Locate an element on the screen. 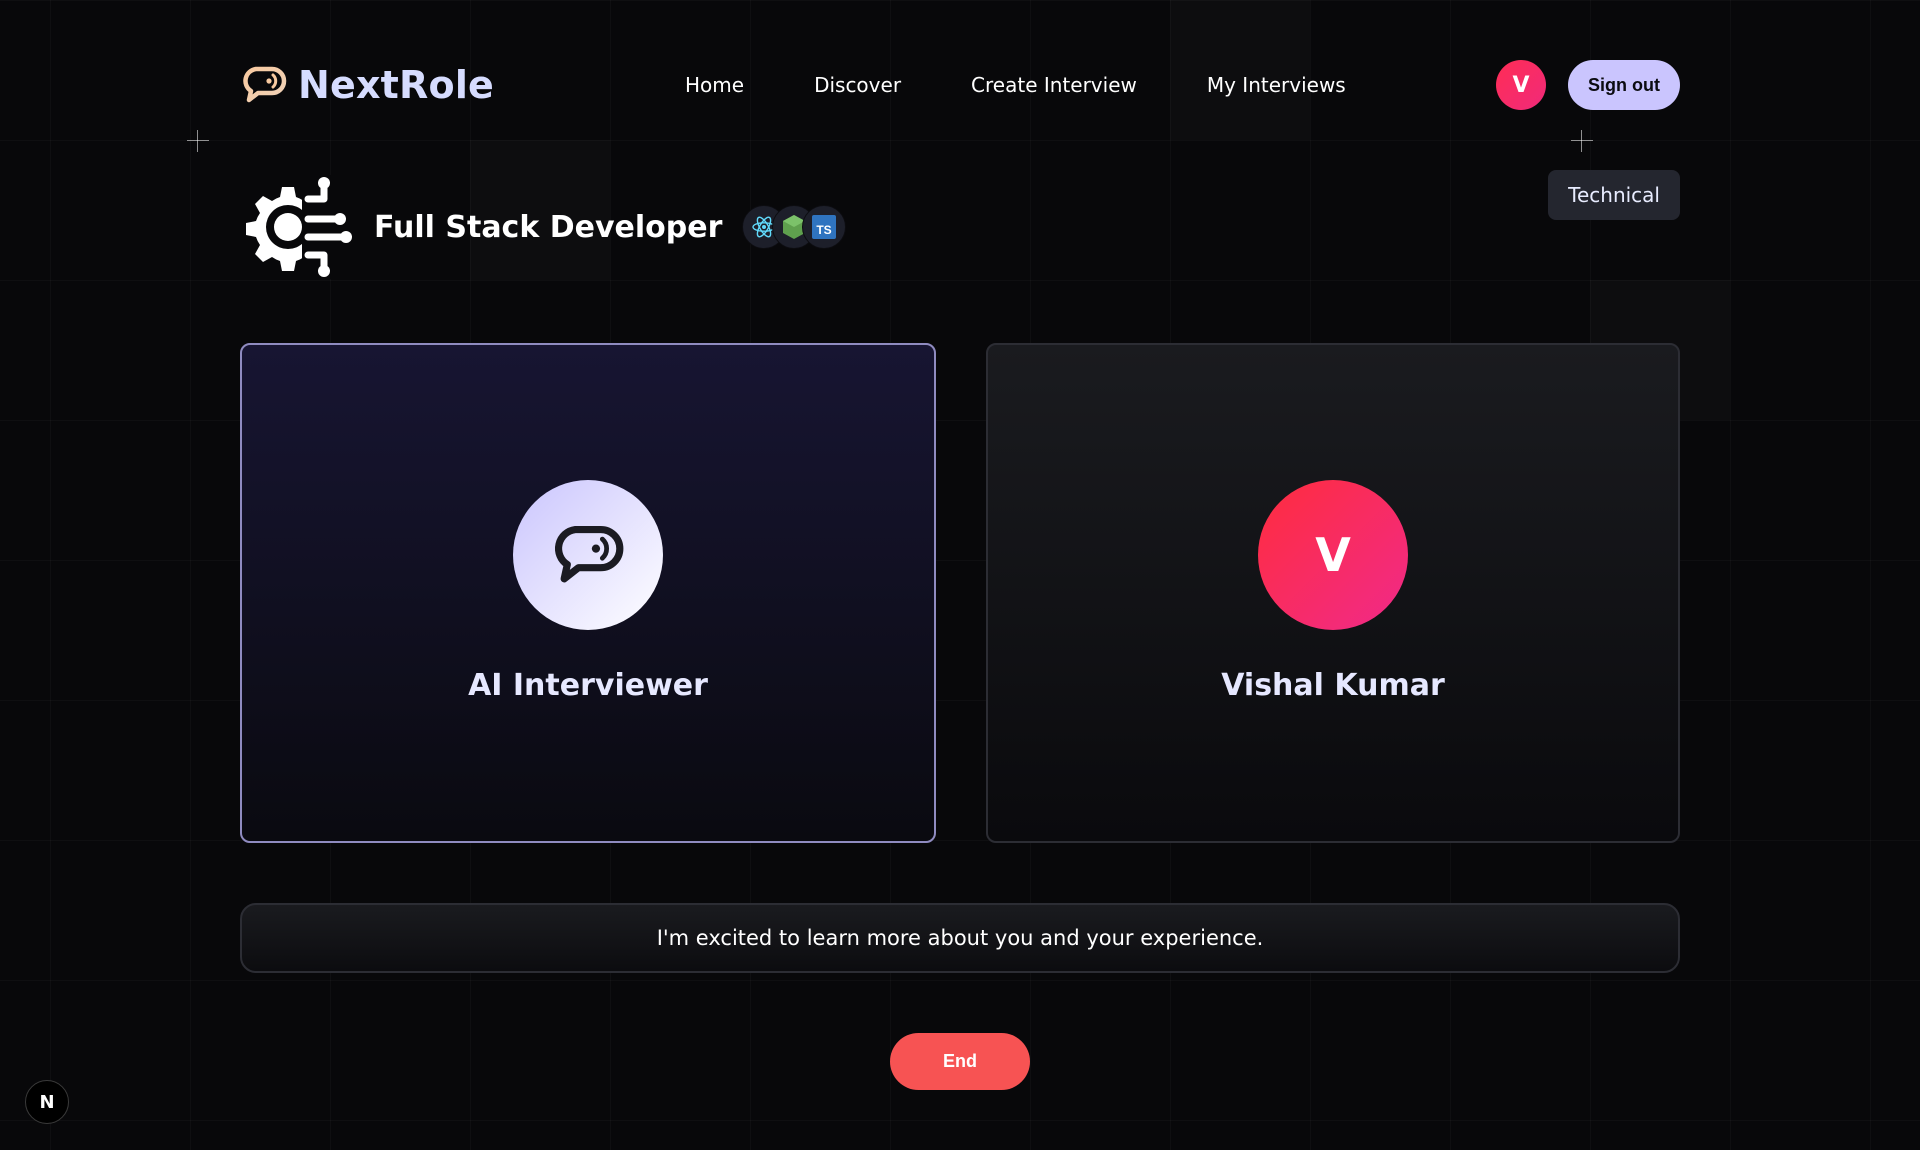  typescript-icon: TS is located at coordinates (824, 227).